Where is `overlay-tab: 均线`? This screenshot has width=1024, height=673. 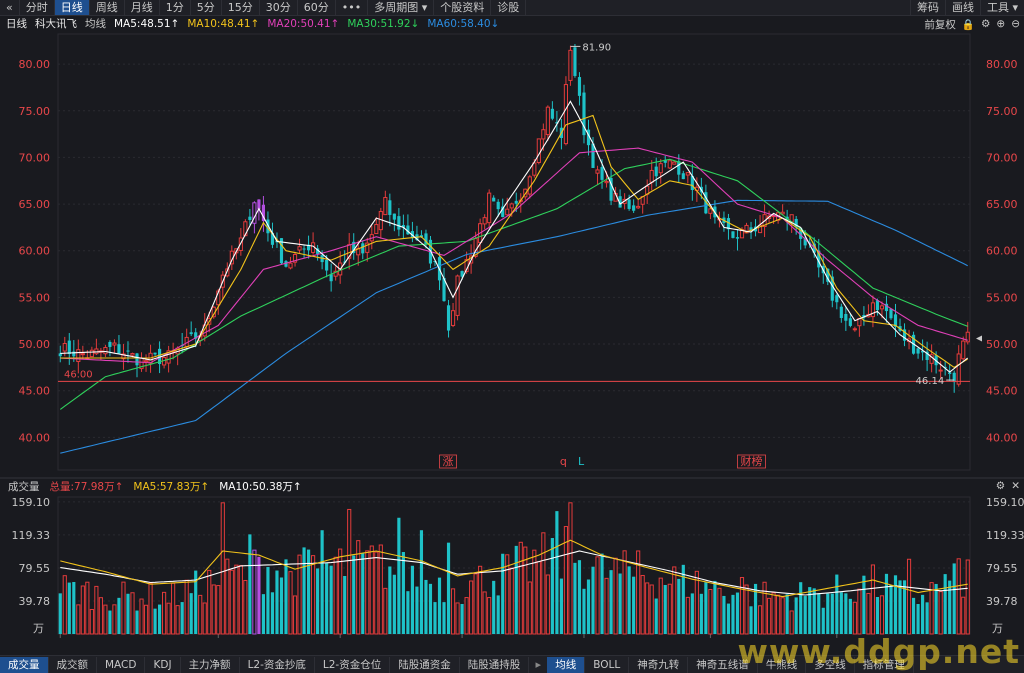 overlay-tab: 均线 is located at coordinates (566, 664).